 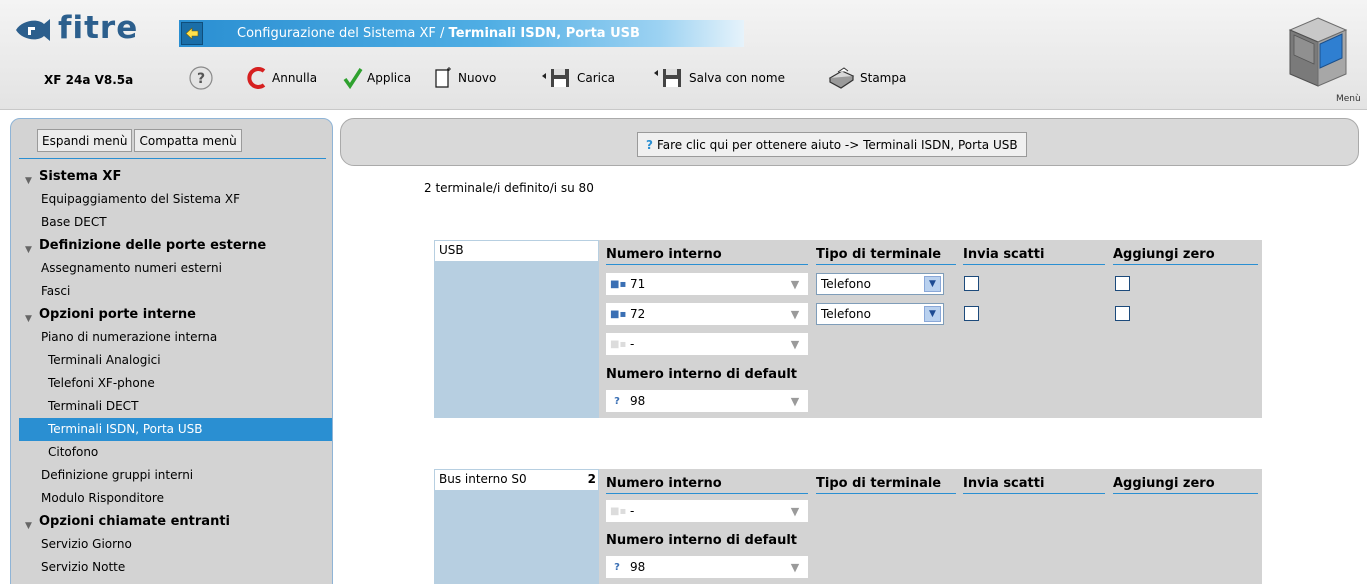 What do you see at coordinates (171, 498) in the screenshot?
I see `sidebar-item-modulo-risponditore: Modulo Risponditore` at bounding box center [171, 498].